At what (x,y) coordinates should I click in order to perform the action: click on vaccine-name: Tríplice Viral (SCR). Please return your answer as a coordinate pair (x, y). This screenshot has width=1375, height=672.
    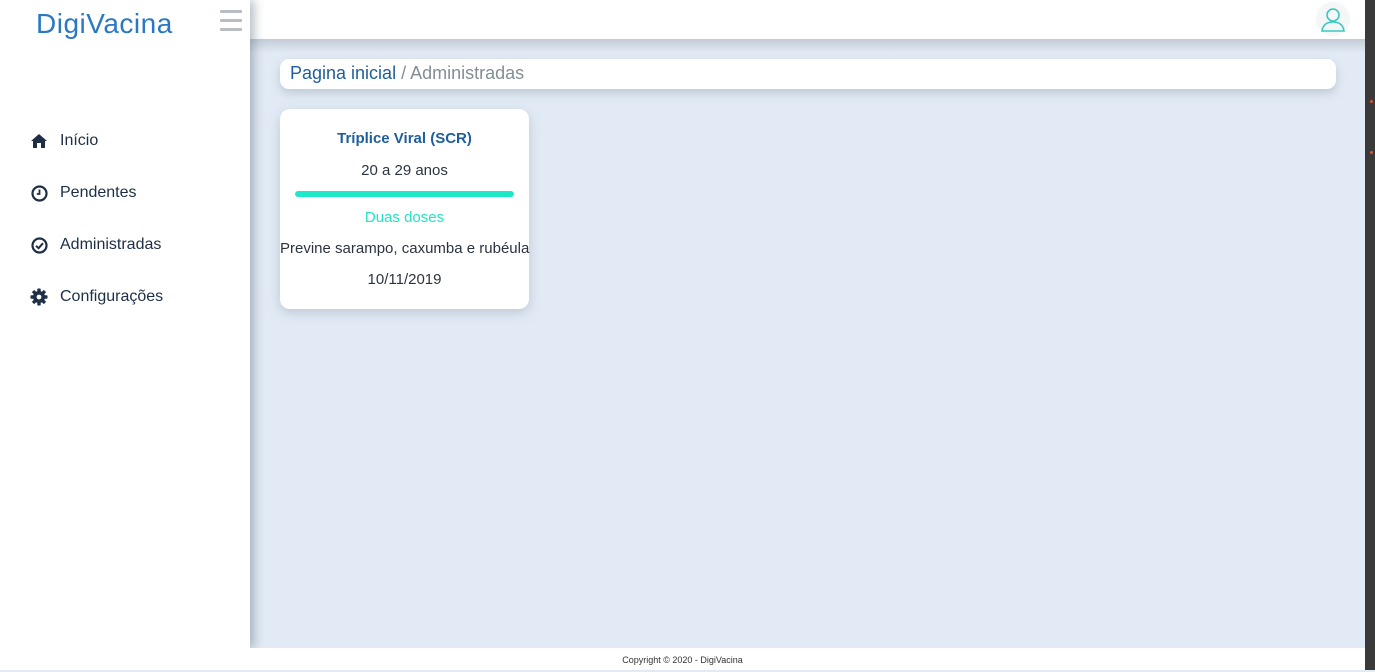
    Looking at the image, I should click on (404, 138).